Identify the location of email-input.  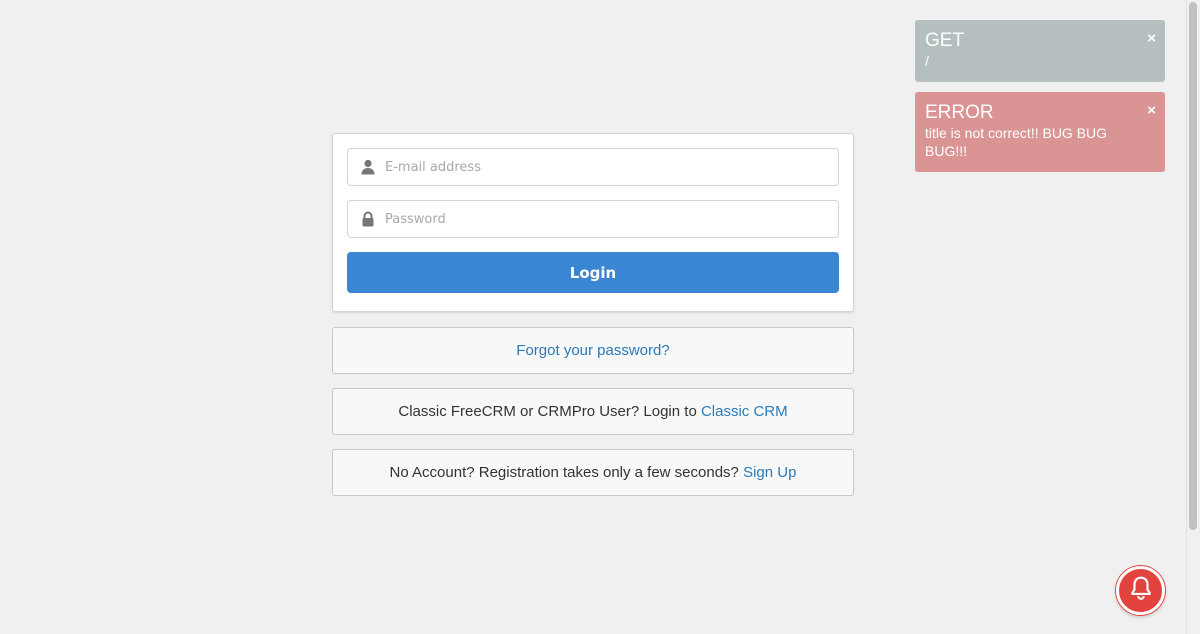
(605, 167).